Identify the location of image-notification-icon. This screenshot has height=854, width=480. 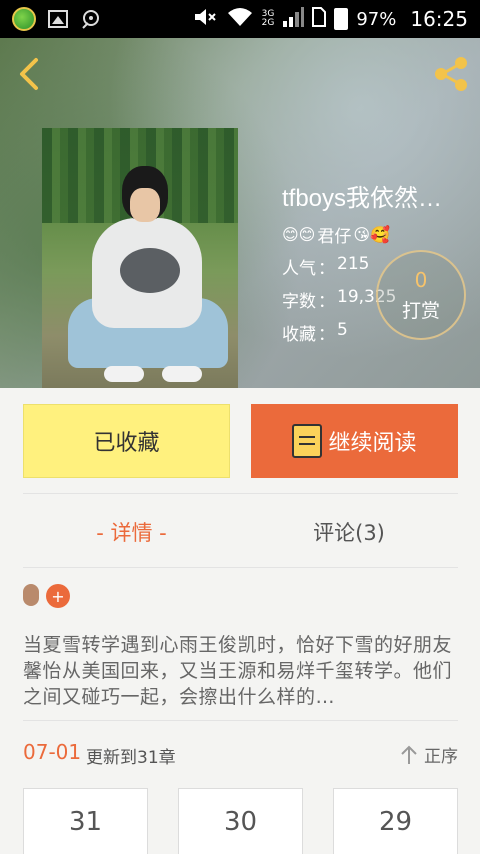
(58, 19).